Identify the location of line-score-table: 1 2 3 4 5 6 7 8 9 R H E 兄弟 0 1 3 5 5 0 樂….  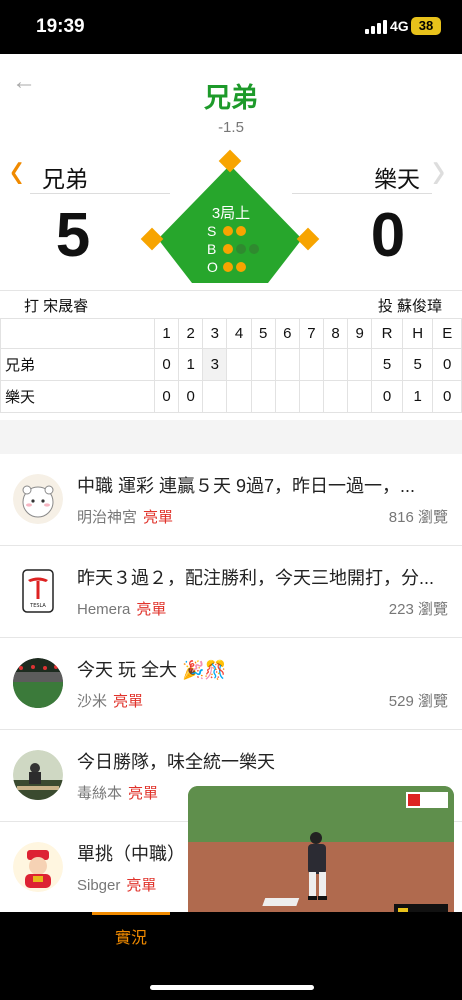
(231, 365).